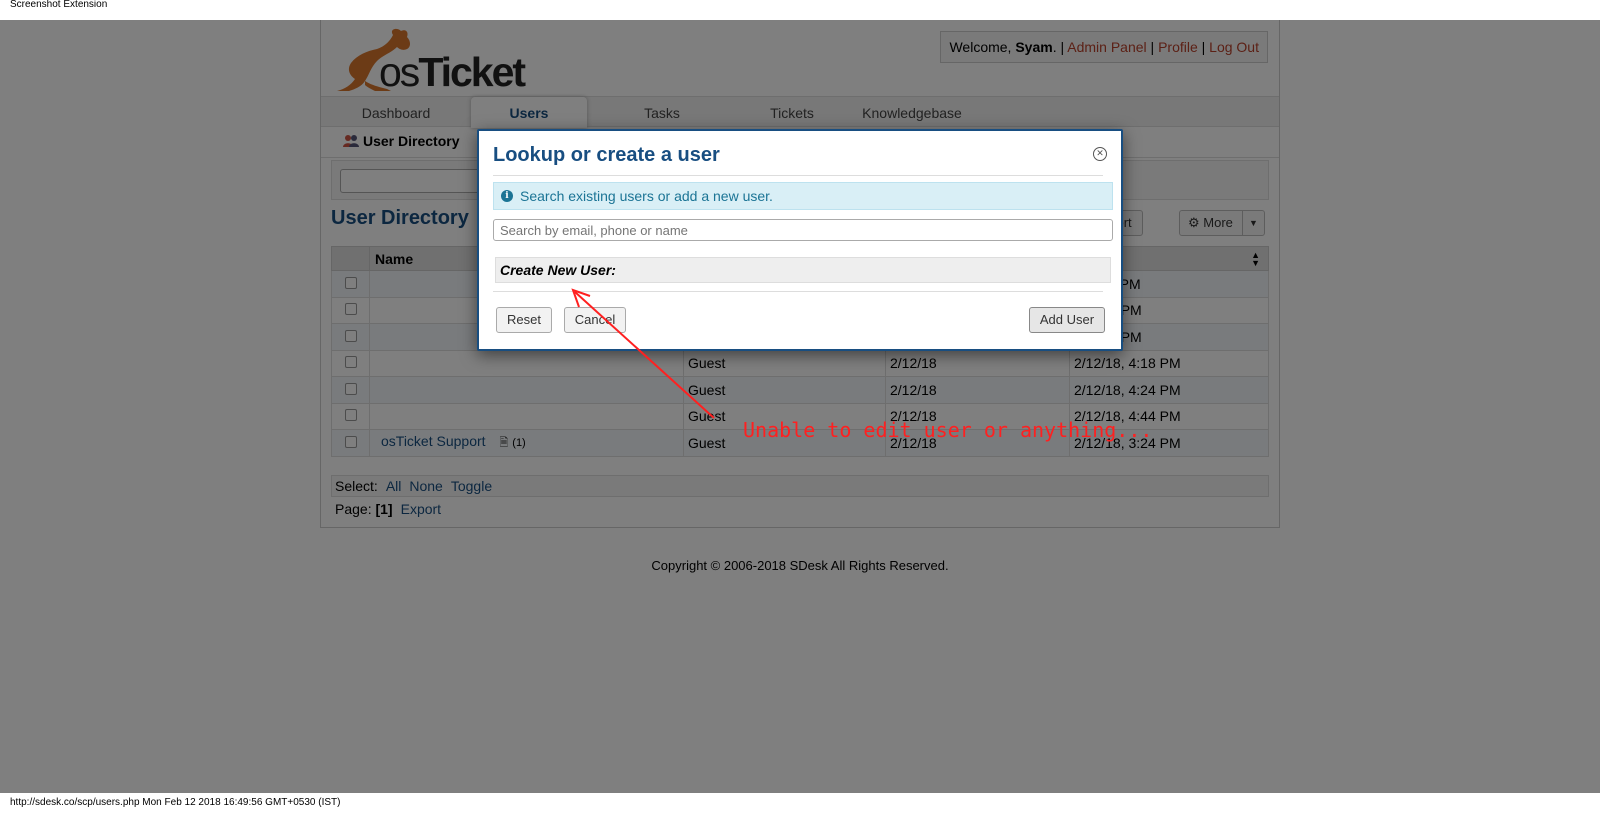  What do you see at coordinates (606, 155) in the screenshot?
I see `dialog-title: Lookup or create a user` at bounding box center [606, 155].